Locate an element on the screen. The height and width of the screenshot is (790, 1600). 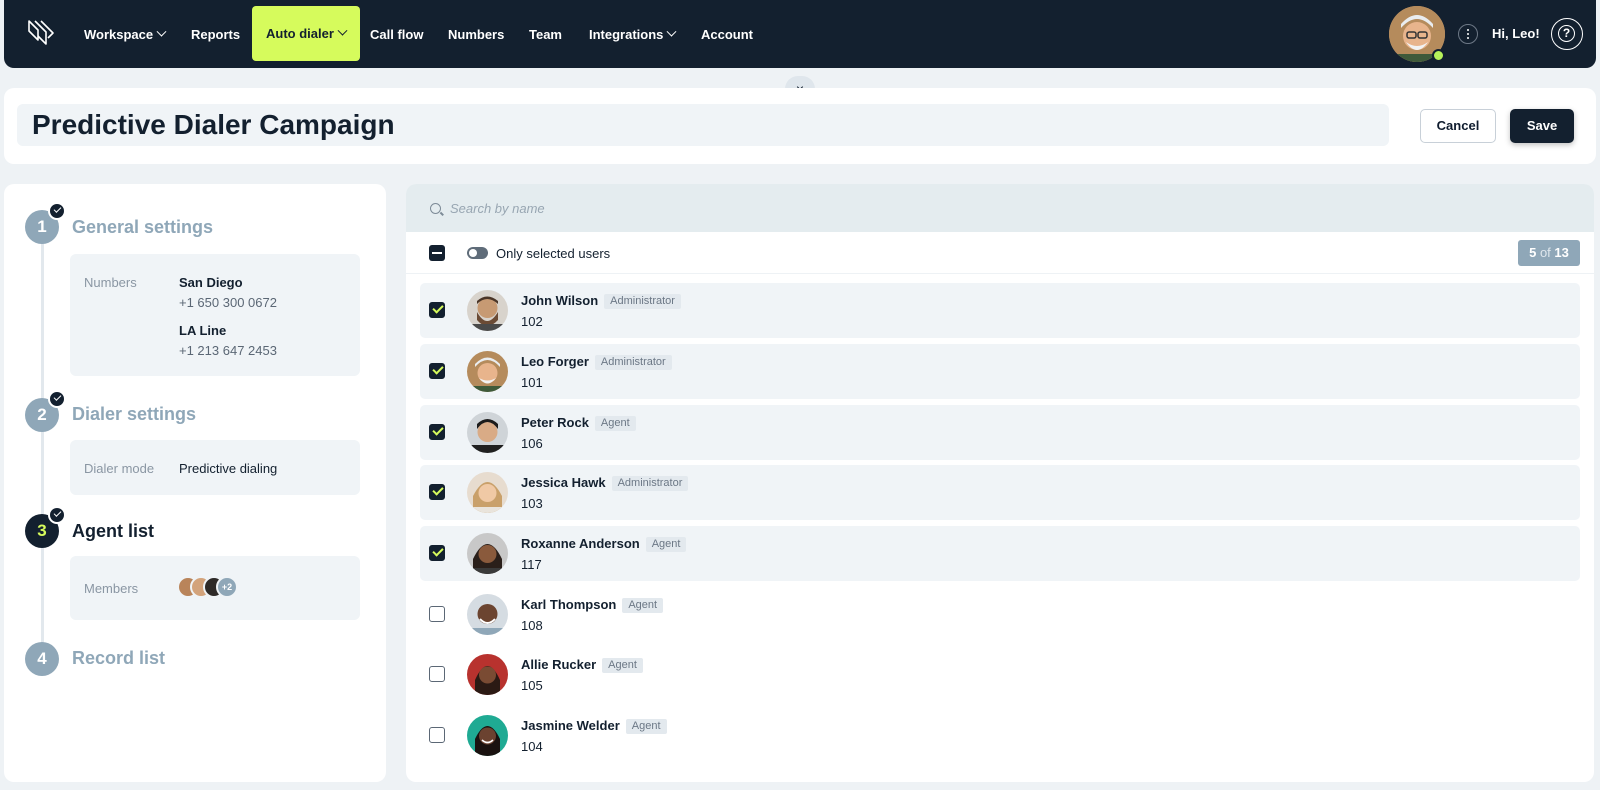
cancel-button: Cancel is located at coordinates (1458, 126).